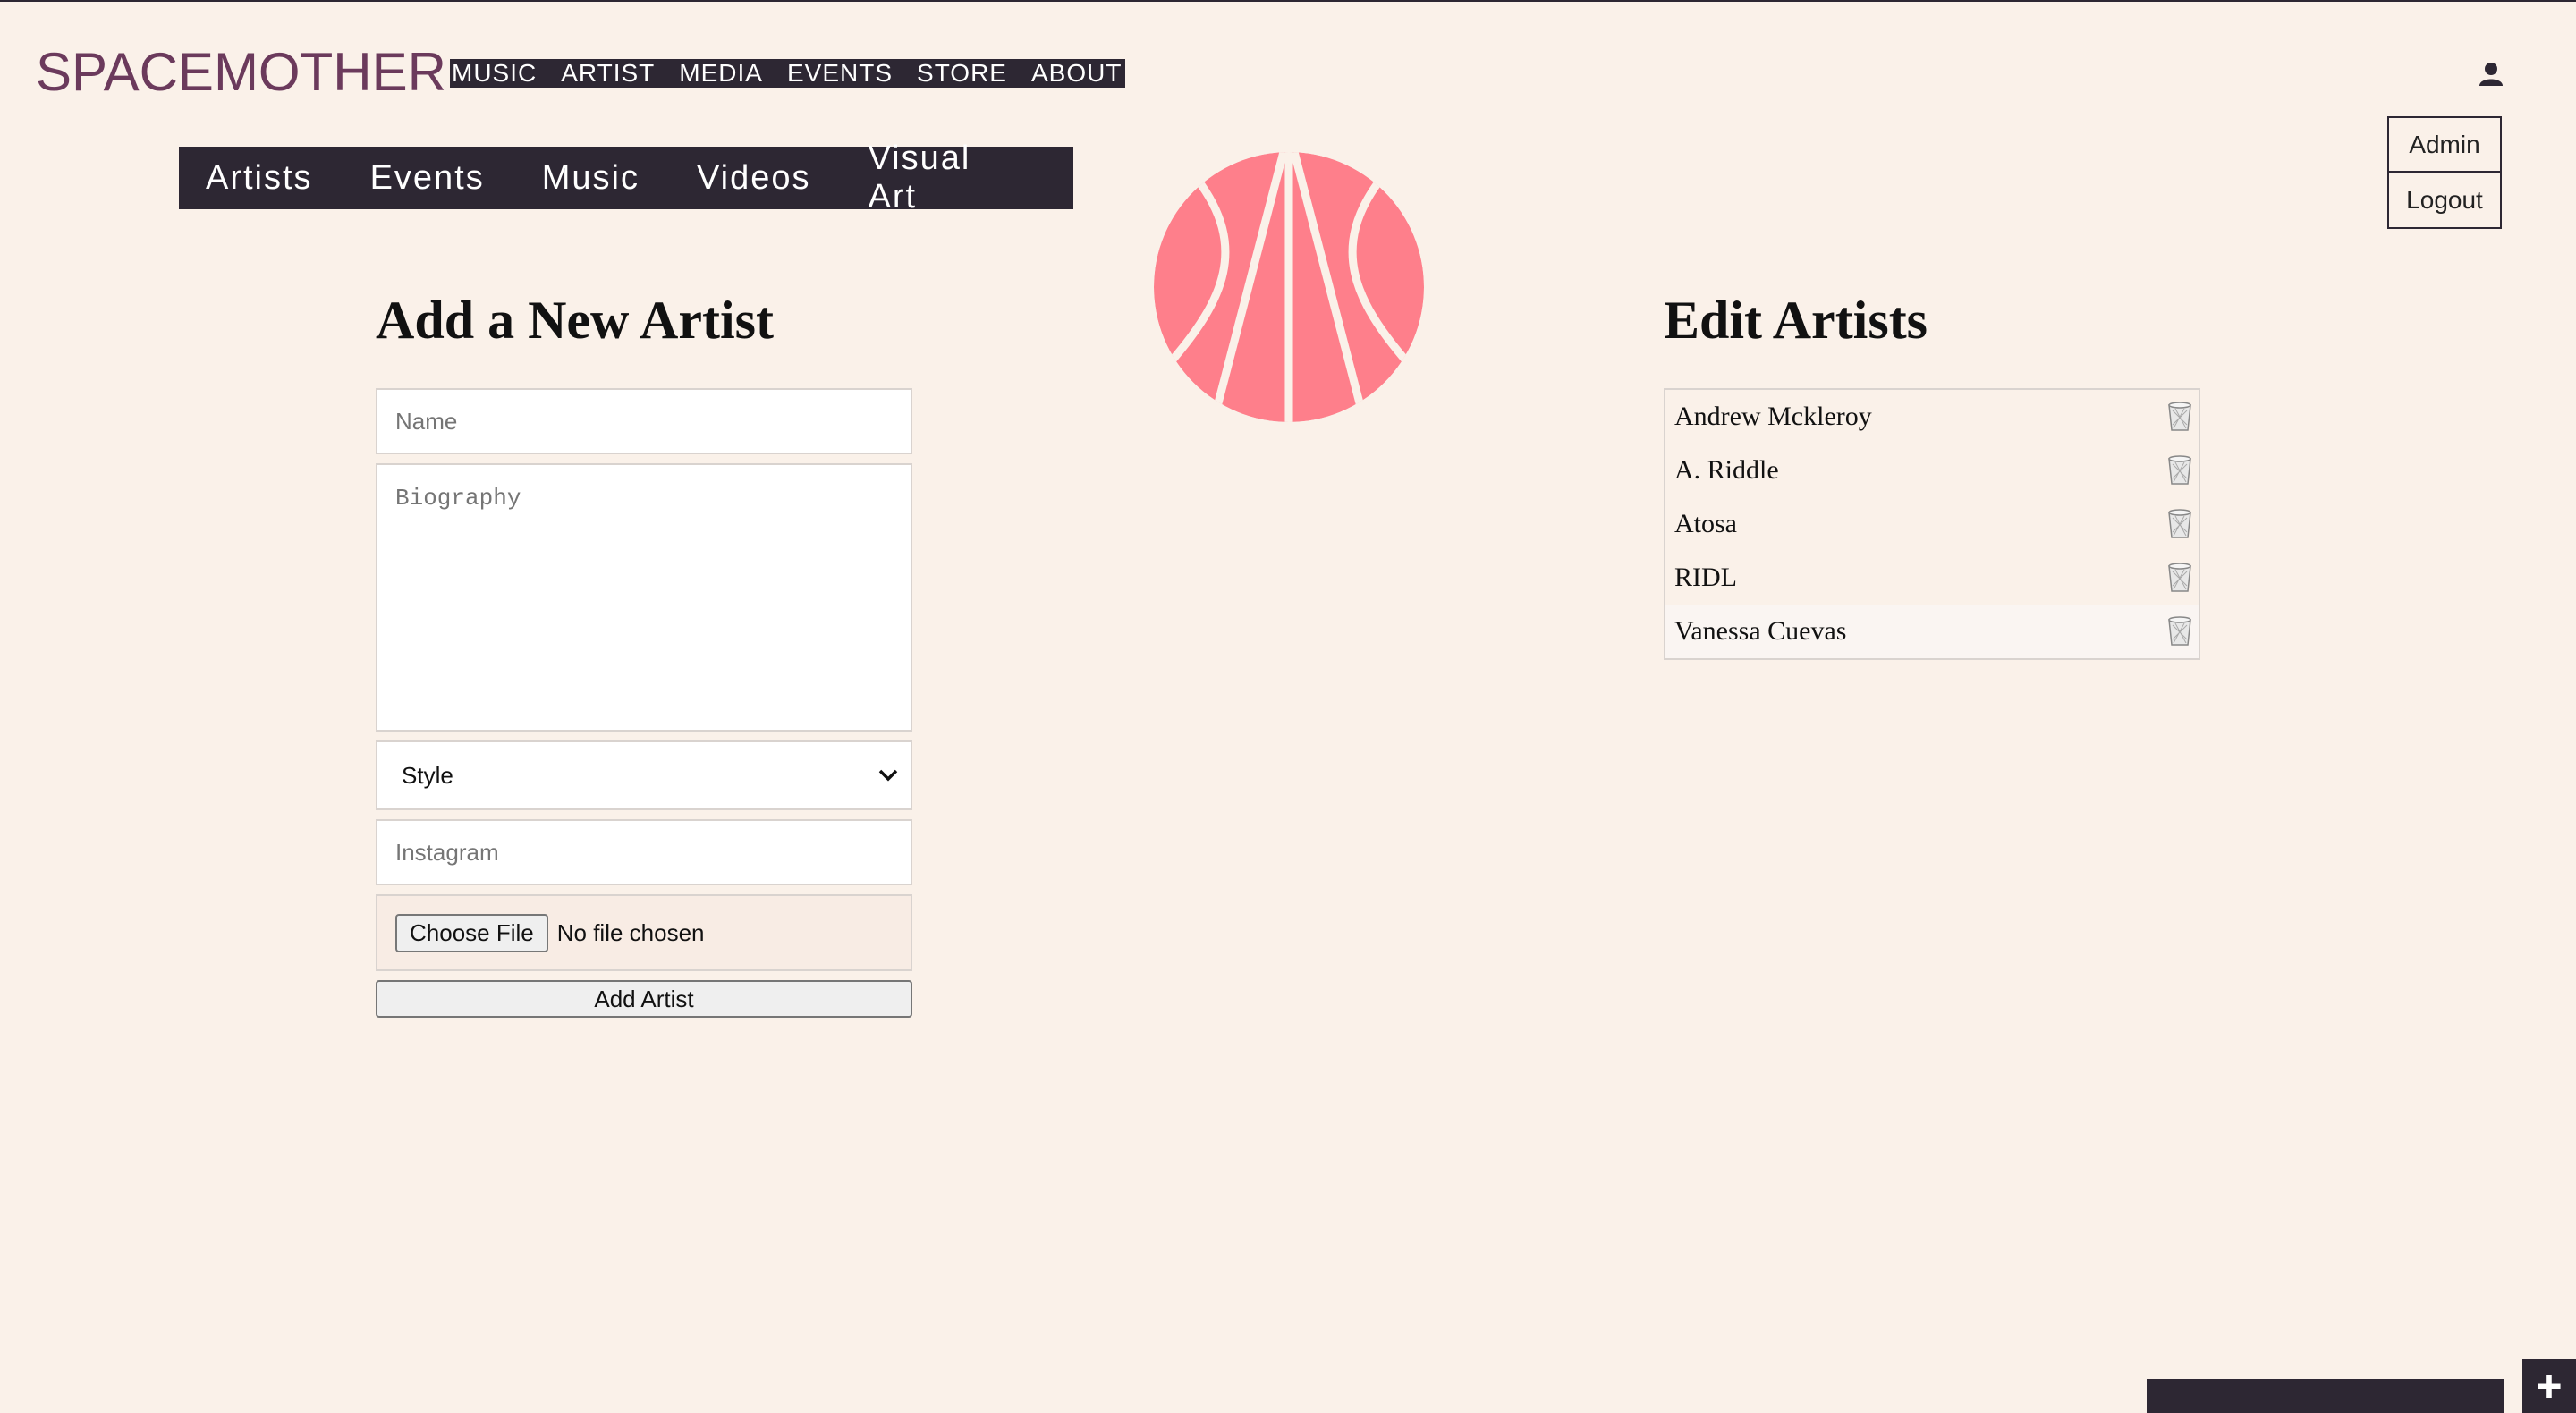 This screenshot has width=2576, height=1413. I want to click on biography-textarea: Biography, so click(644, 597).